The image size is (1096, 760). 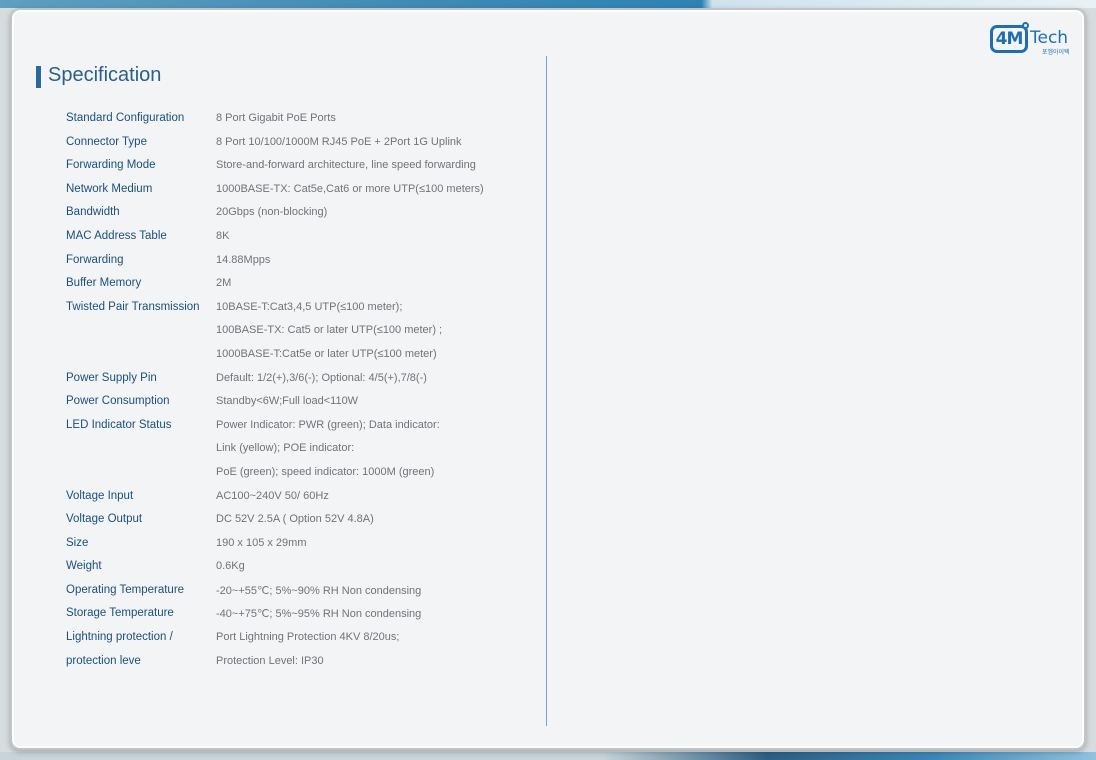 I want to click on spec-value: 10BASE-T:Cat3,4,5 UTP(≤100 meter);, so click(x=309, y=306).